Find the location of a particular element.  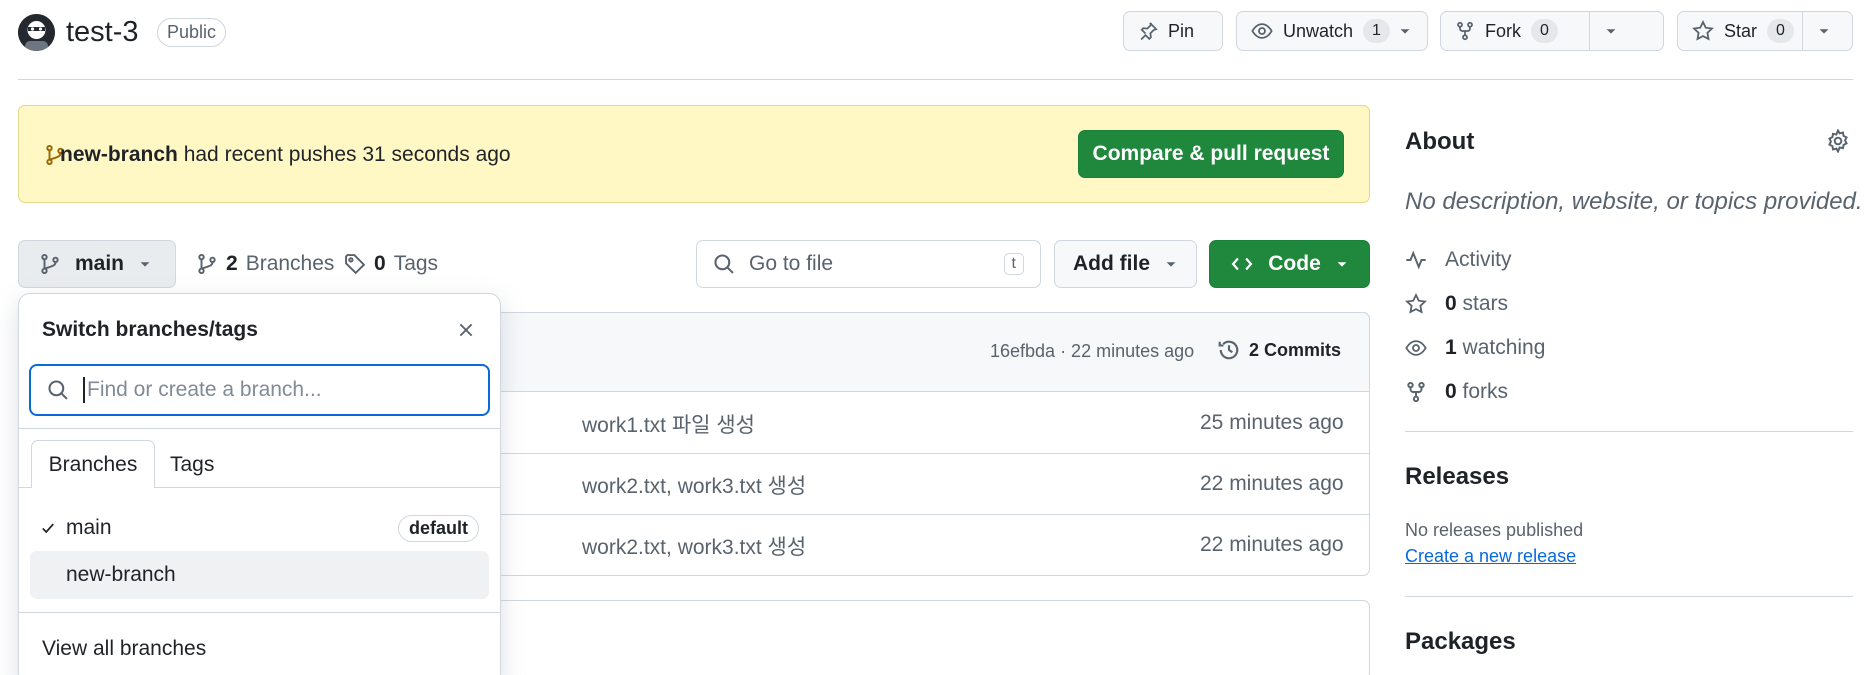

pulse-icon is located at coordinates (1416, 260).